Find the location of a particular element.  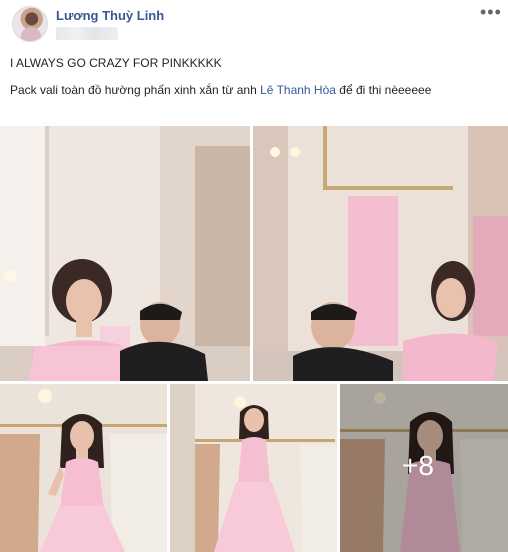

photo-5: +8 is located at coordinates (424, 468).